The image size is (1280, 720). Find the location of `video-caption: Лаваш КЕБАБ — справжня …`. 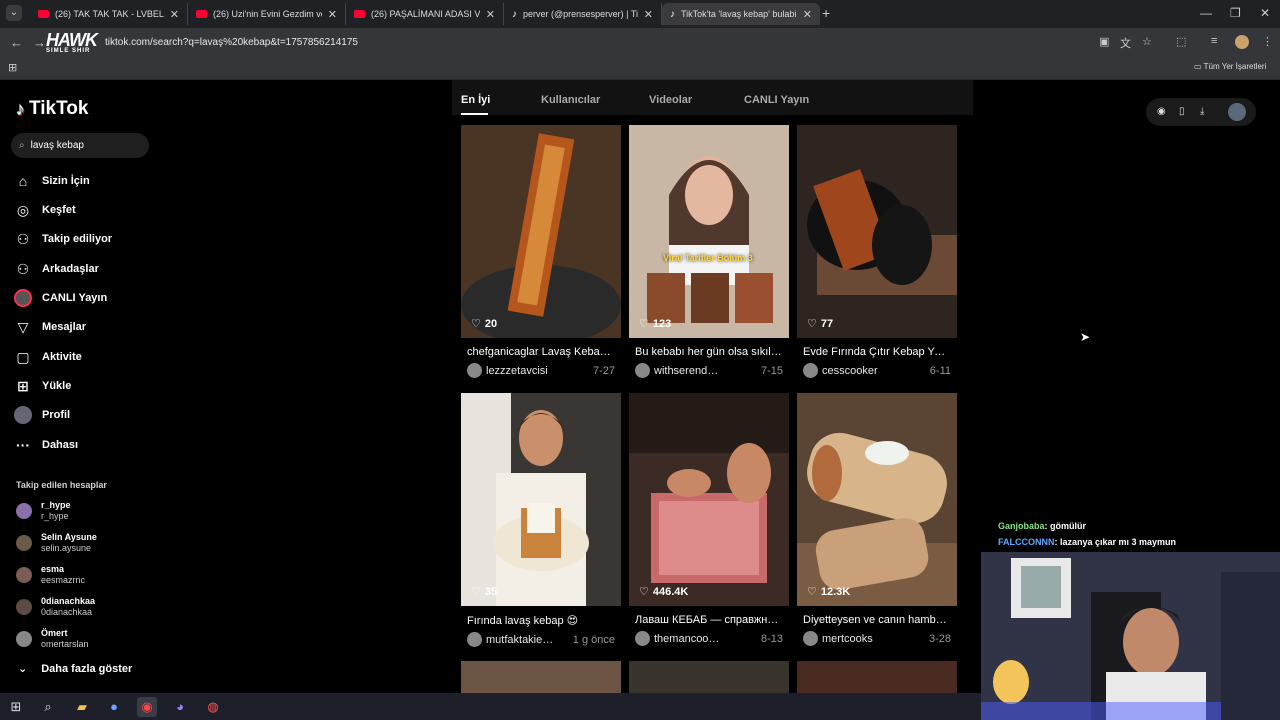

video-caption: Лаваш КЕБАБ — справжня … is located at coordinates (709, 620).